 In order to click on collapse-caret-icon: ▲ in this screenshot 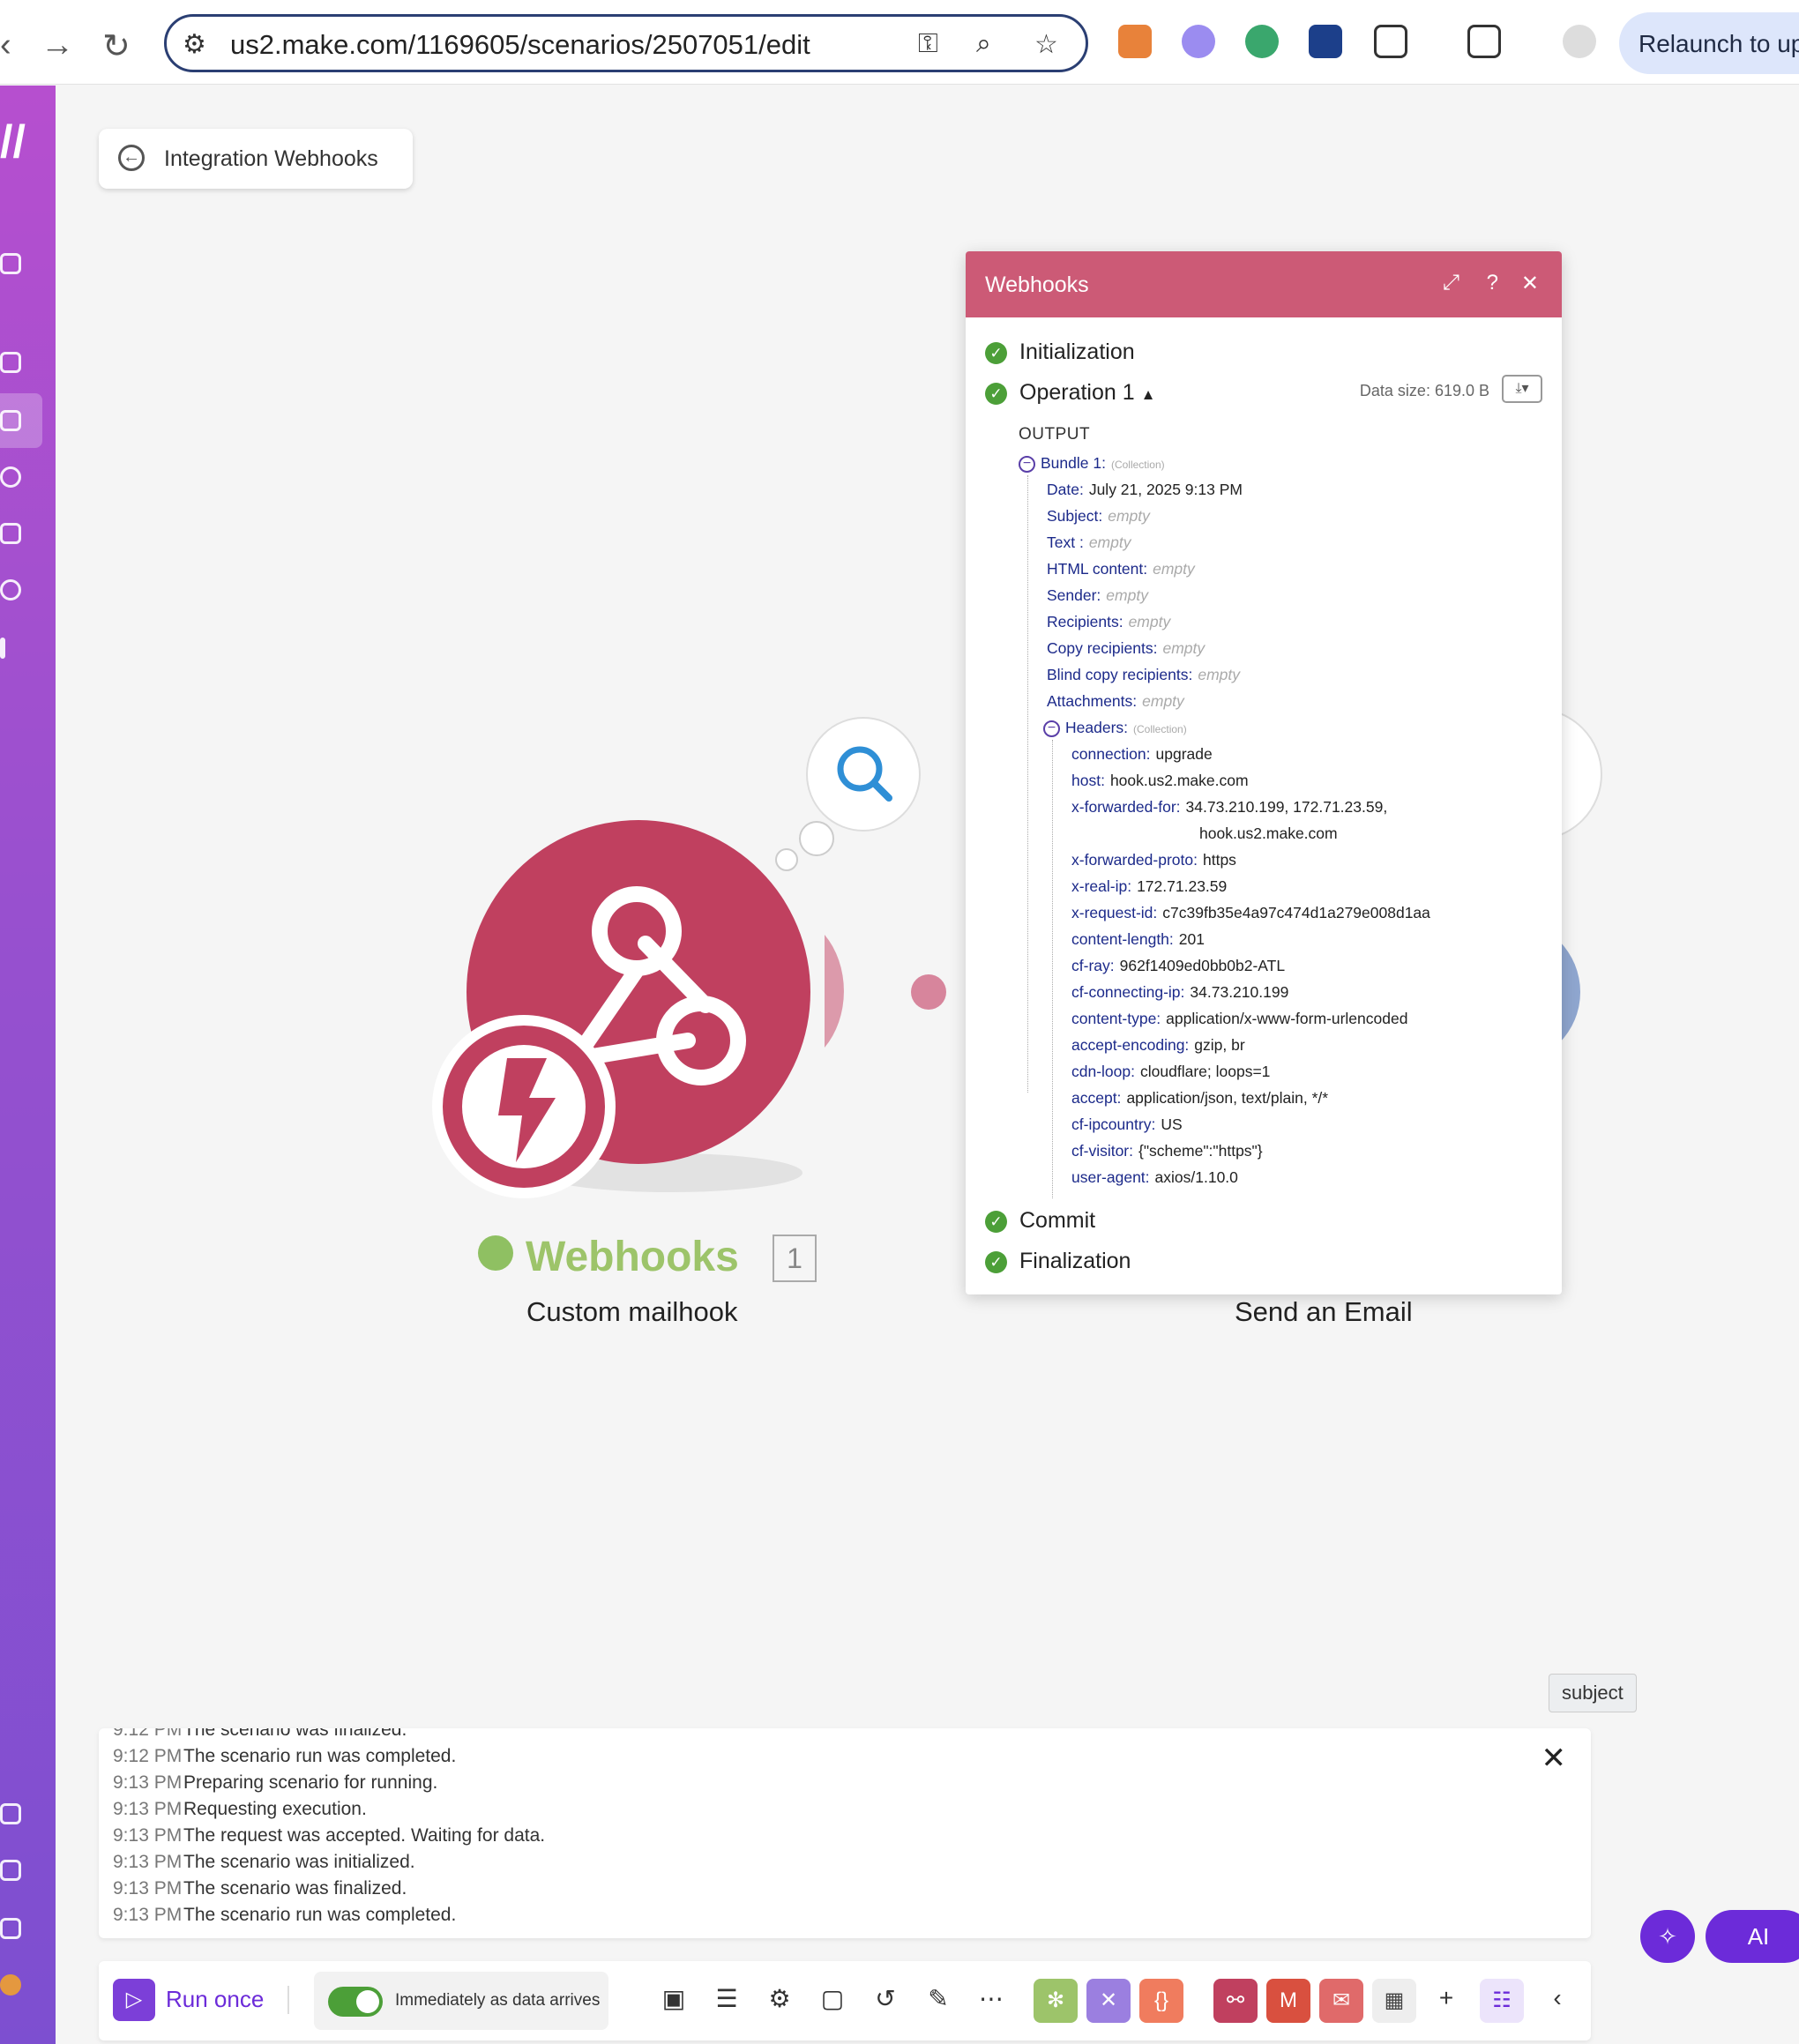, I will do `click(1148, 394)`.